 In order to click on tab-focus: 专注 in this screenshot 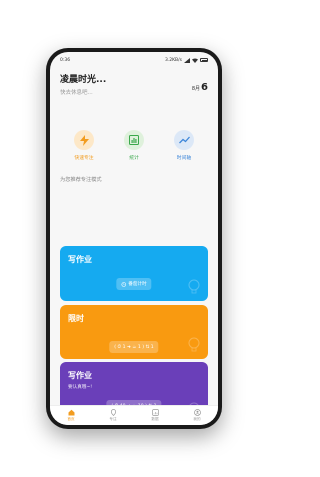, I will do `click(113, 415)`.